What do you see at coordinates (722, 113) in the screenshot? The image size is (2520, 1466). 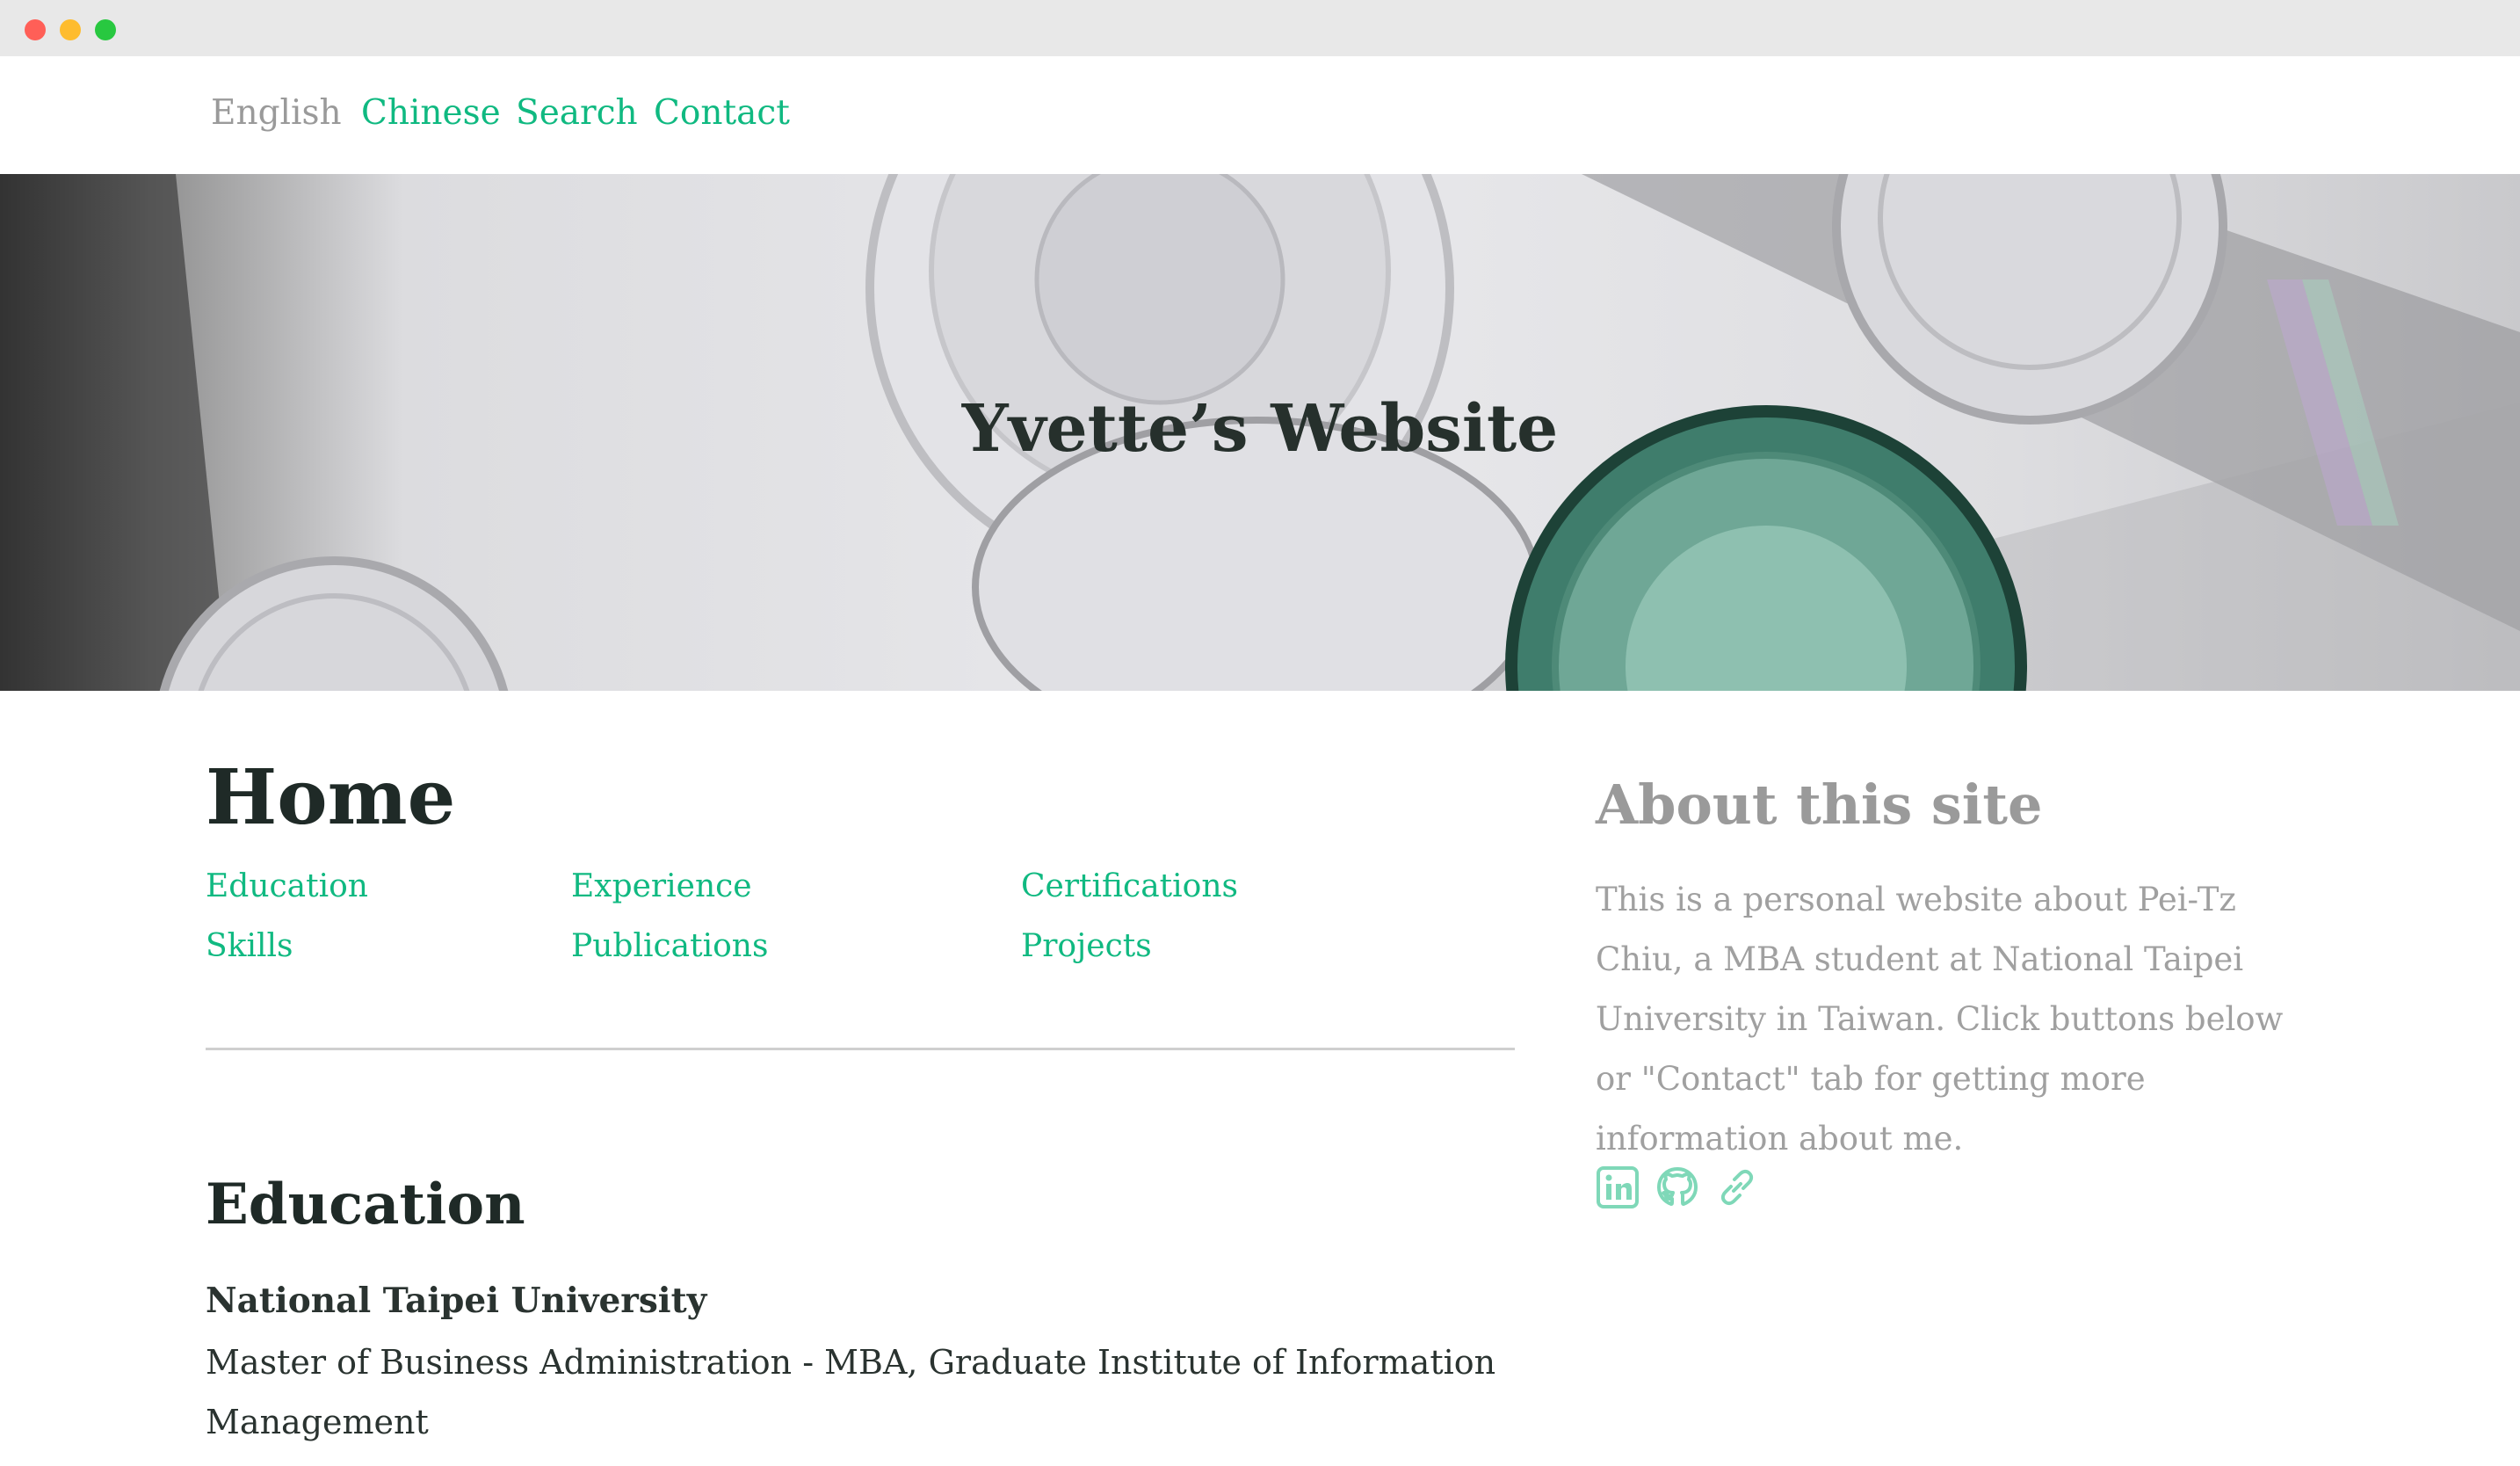 I see `nav-contact: Contact` at bounding box center [722, 113].